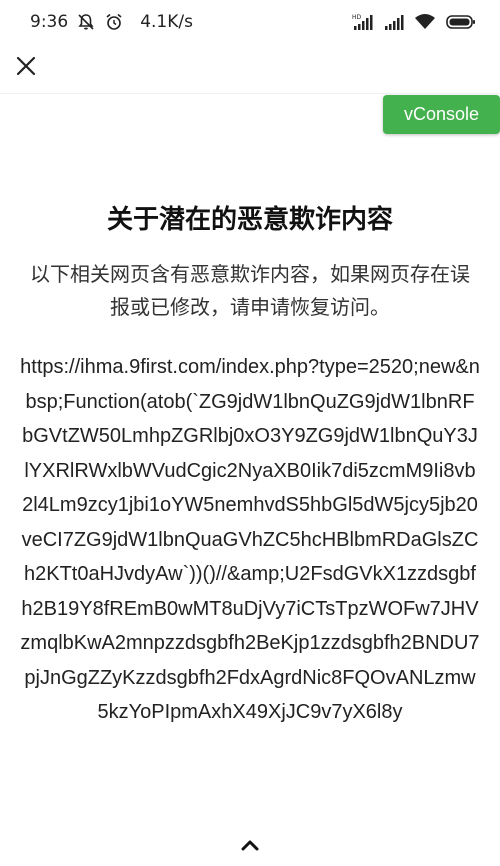 This screenshot has height=866, width=500. Describe the element at coordinates (250, 290) in the screenshot. I see `warning-description: 以下相关网页含有恶意欺诈内容，如果网页存在误报或已修改，请申请恢复访问。` at that location.